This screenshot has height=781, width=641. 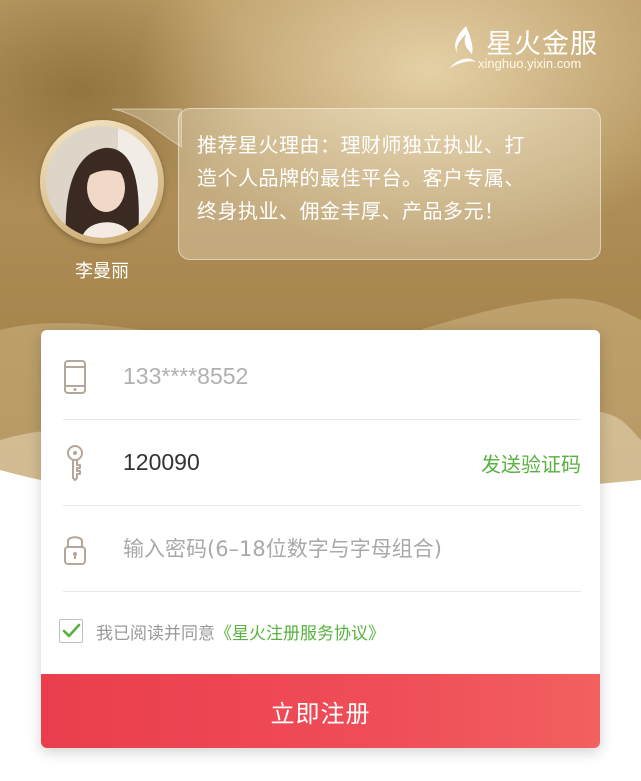 What do you see at coordinates (75, 376) in the screenshot?
I see `phone-icon` at bounding box center [75, 376].